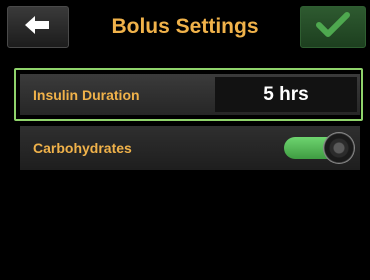 The height and width of the screenshot is (280, 370). I want to click on carbohydrates-row: Carbohydrates, so click(190, 148).